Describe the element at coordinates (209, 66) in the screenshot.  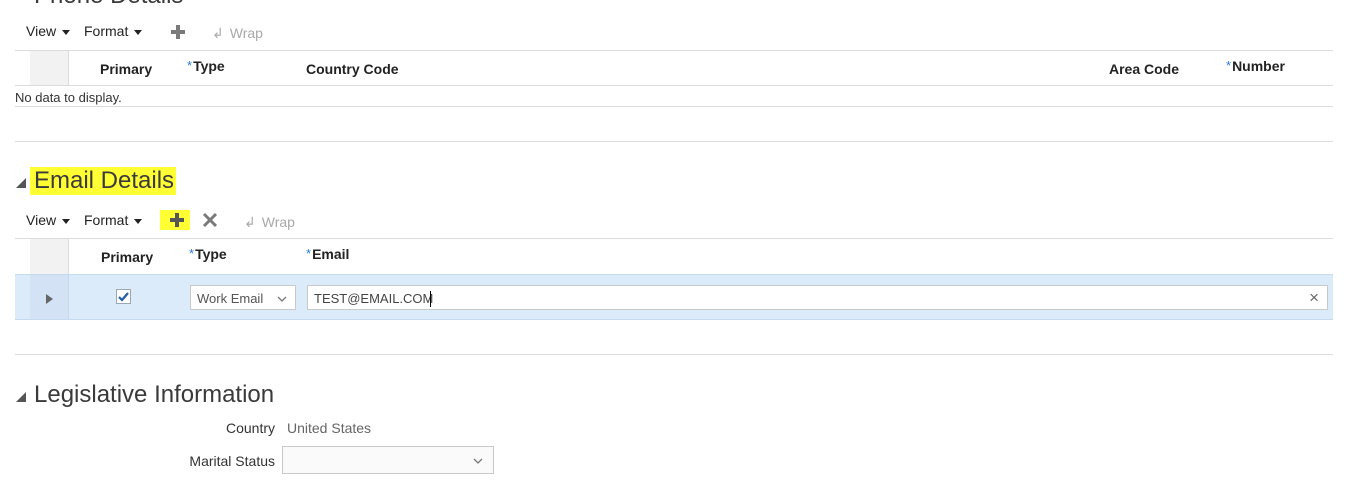
I see `phone-col-type-label: Type` at that location.